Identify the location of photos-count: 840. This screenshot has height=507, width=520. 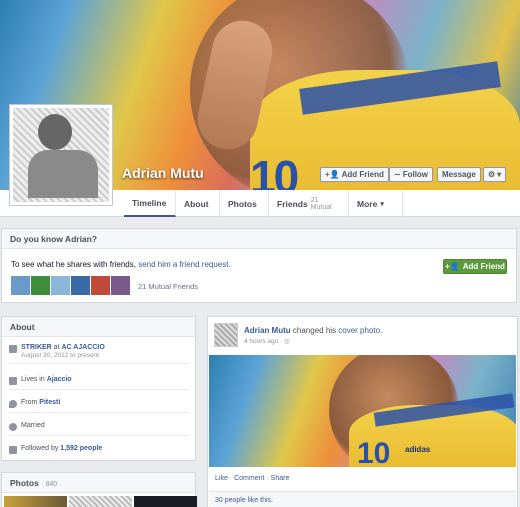
(51, 484).